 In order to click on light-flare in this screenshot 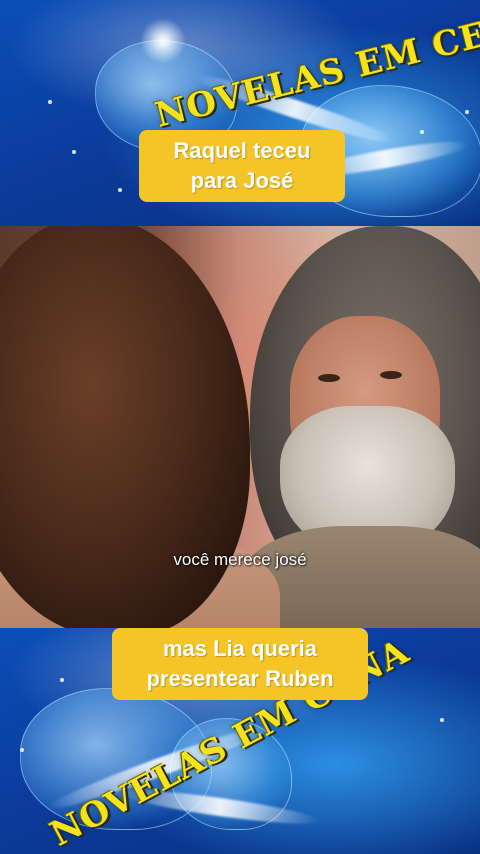, I will do `click(163, 41)`.